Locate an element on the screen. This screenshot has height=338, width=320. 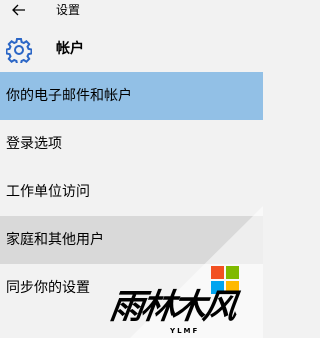
watermark-subtext: YLMF is located at coordinates (185, 331).